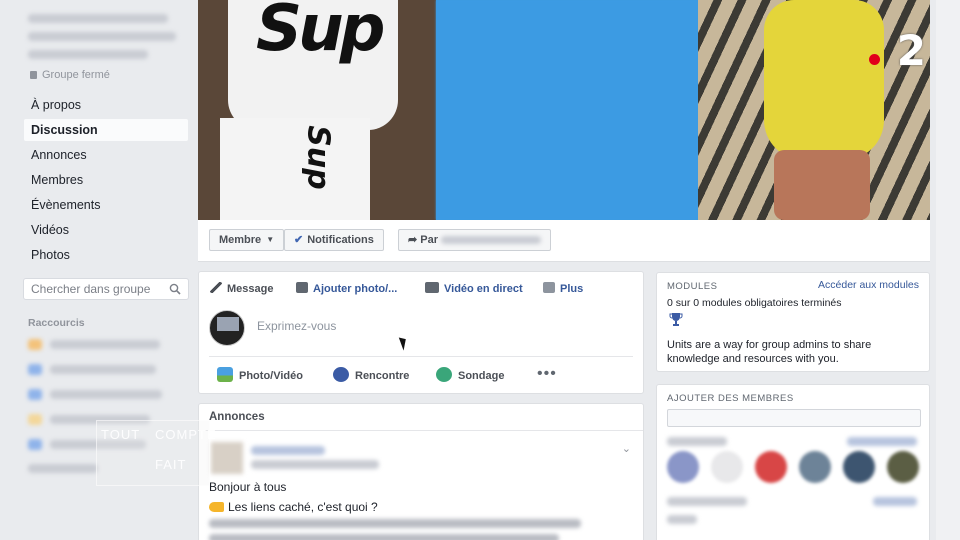  Describe the element at coordinates (340, 240) in the screenshot. I see `notifications-label: Notifications` at that location.